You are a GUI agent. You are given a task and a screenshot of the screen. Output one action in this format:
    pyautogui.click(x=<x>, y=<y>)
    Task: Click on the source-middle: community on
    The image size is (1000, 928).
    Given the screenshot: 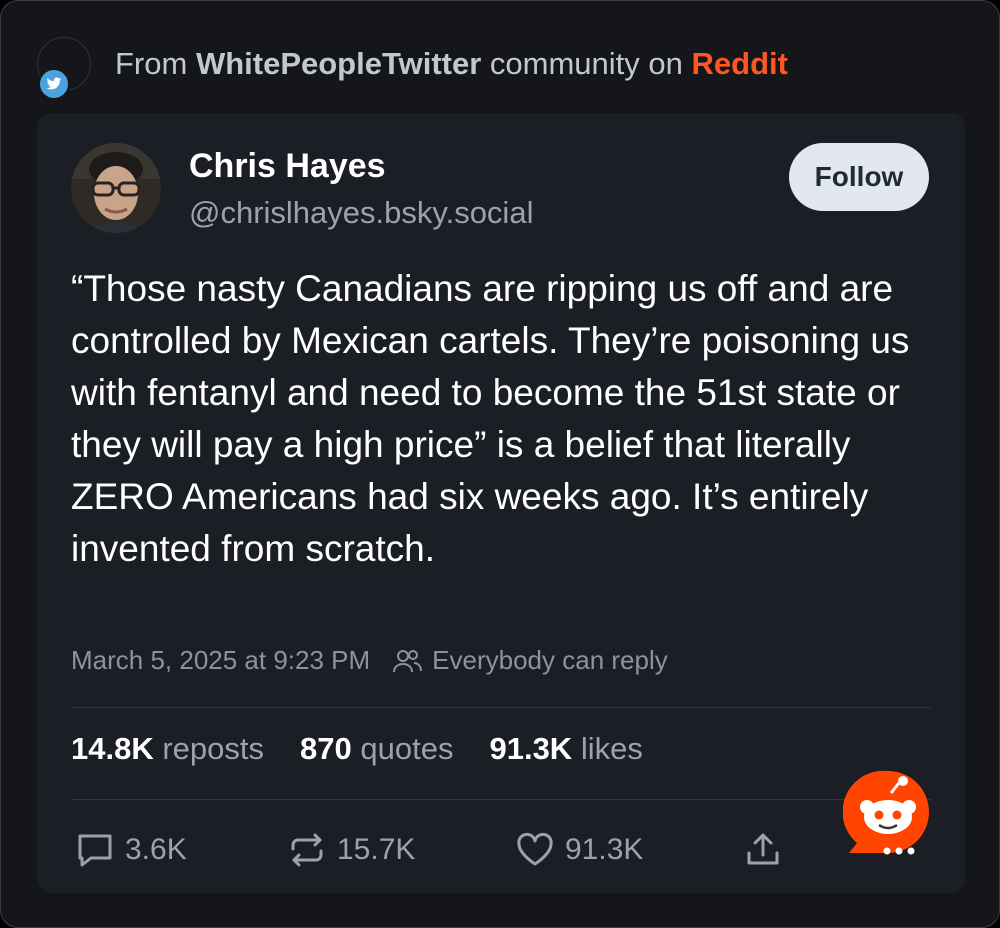 What is the action you would take?
    pyautogui.click(x=586, y=63)
    